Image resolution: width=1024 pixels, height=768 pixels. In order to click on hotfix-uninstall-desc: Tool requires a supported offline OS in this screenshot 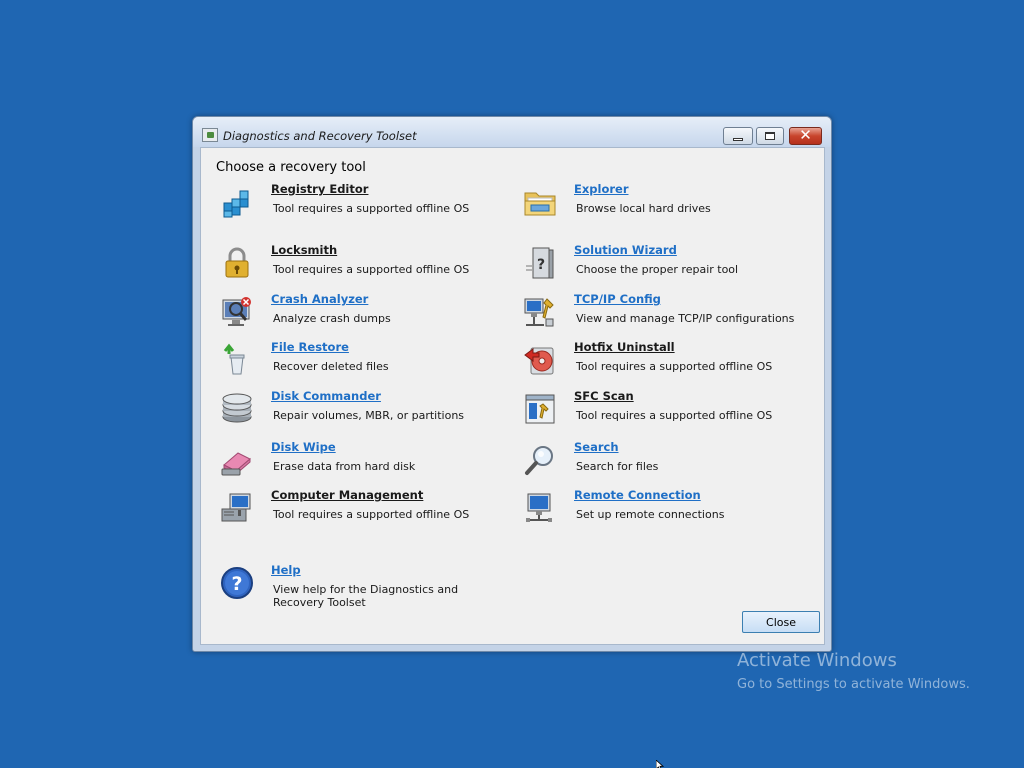, I will do `click(674, 366)`.